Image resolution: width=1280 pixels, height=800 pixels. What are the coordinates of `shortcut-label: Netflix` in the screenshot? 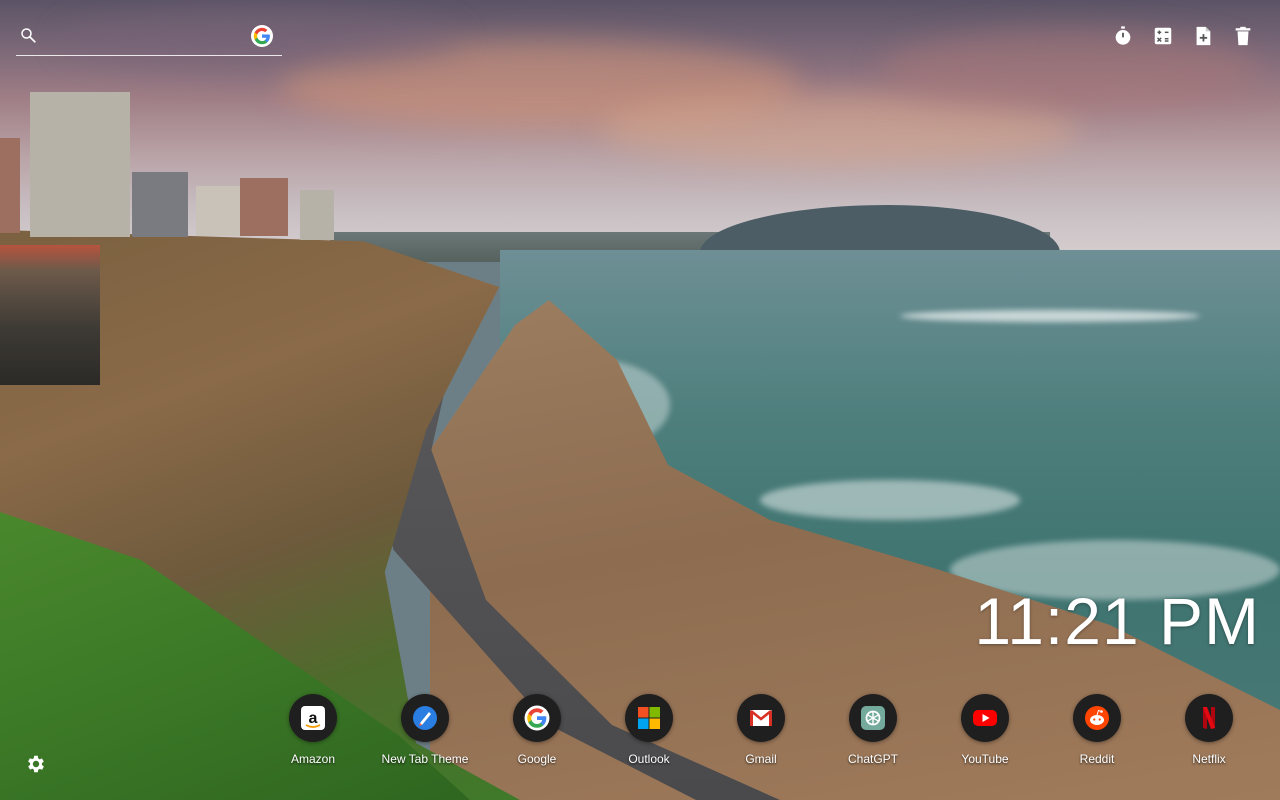 It's located at (1209, 759).